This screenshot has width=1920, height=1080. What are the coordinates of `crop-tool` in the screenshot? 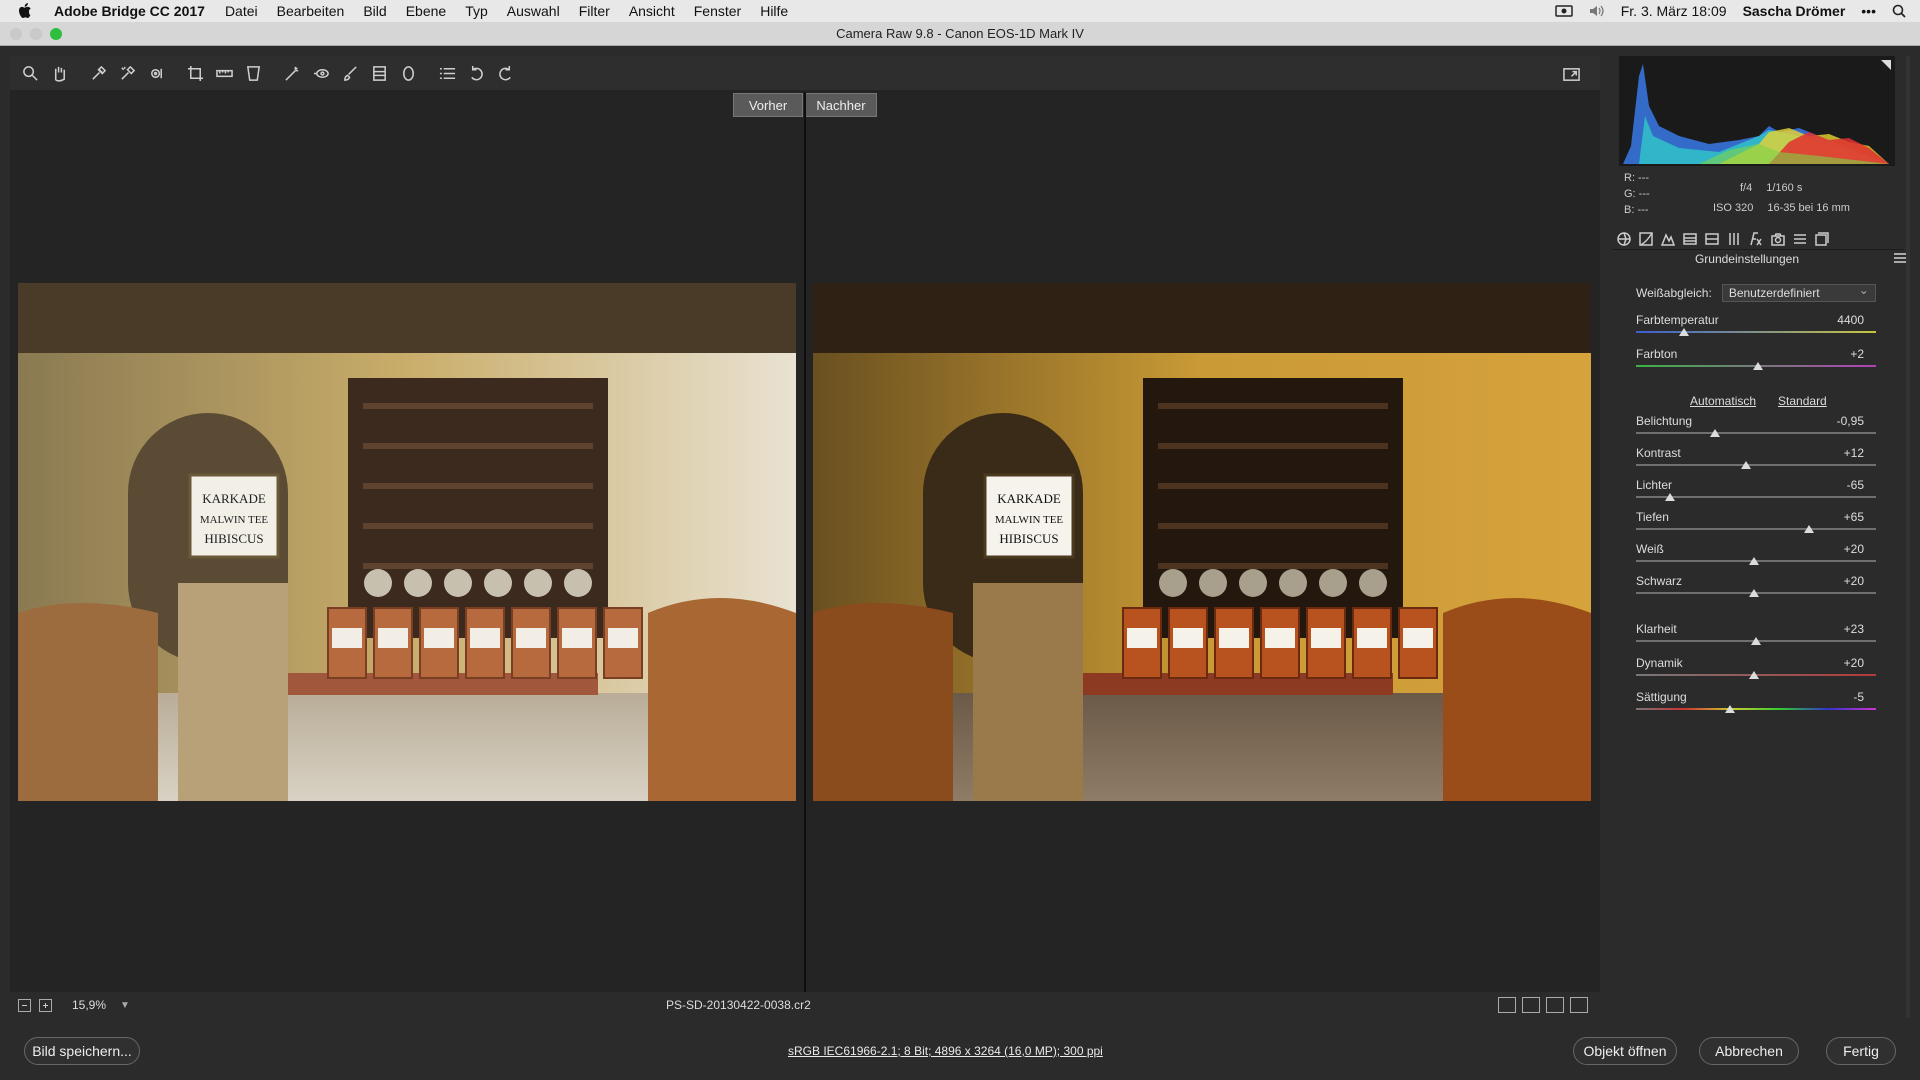 It's located at (195, 73).